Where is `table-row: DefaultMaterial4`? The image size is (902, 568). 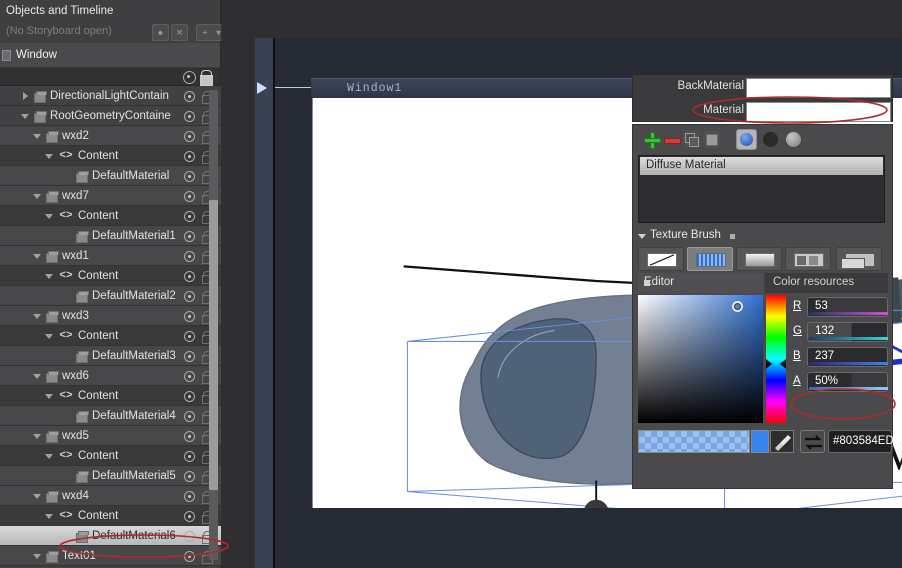 table-row: DefaultMaterial4 is located at coordinates (110, 416).